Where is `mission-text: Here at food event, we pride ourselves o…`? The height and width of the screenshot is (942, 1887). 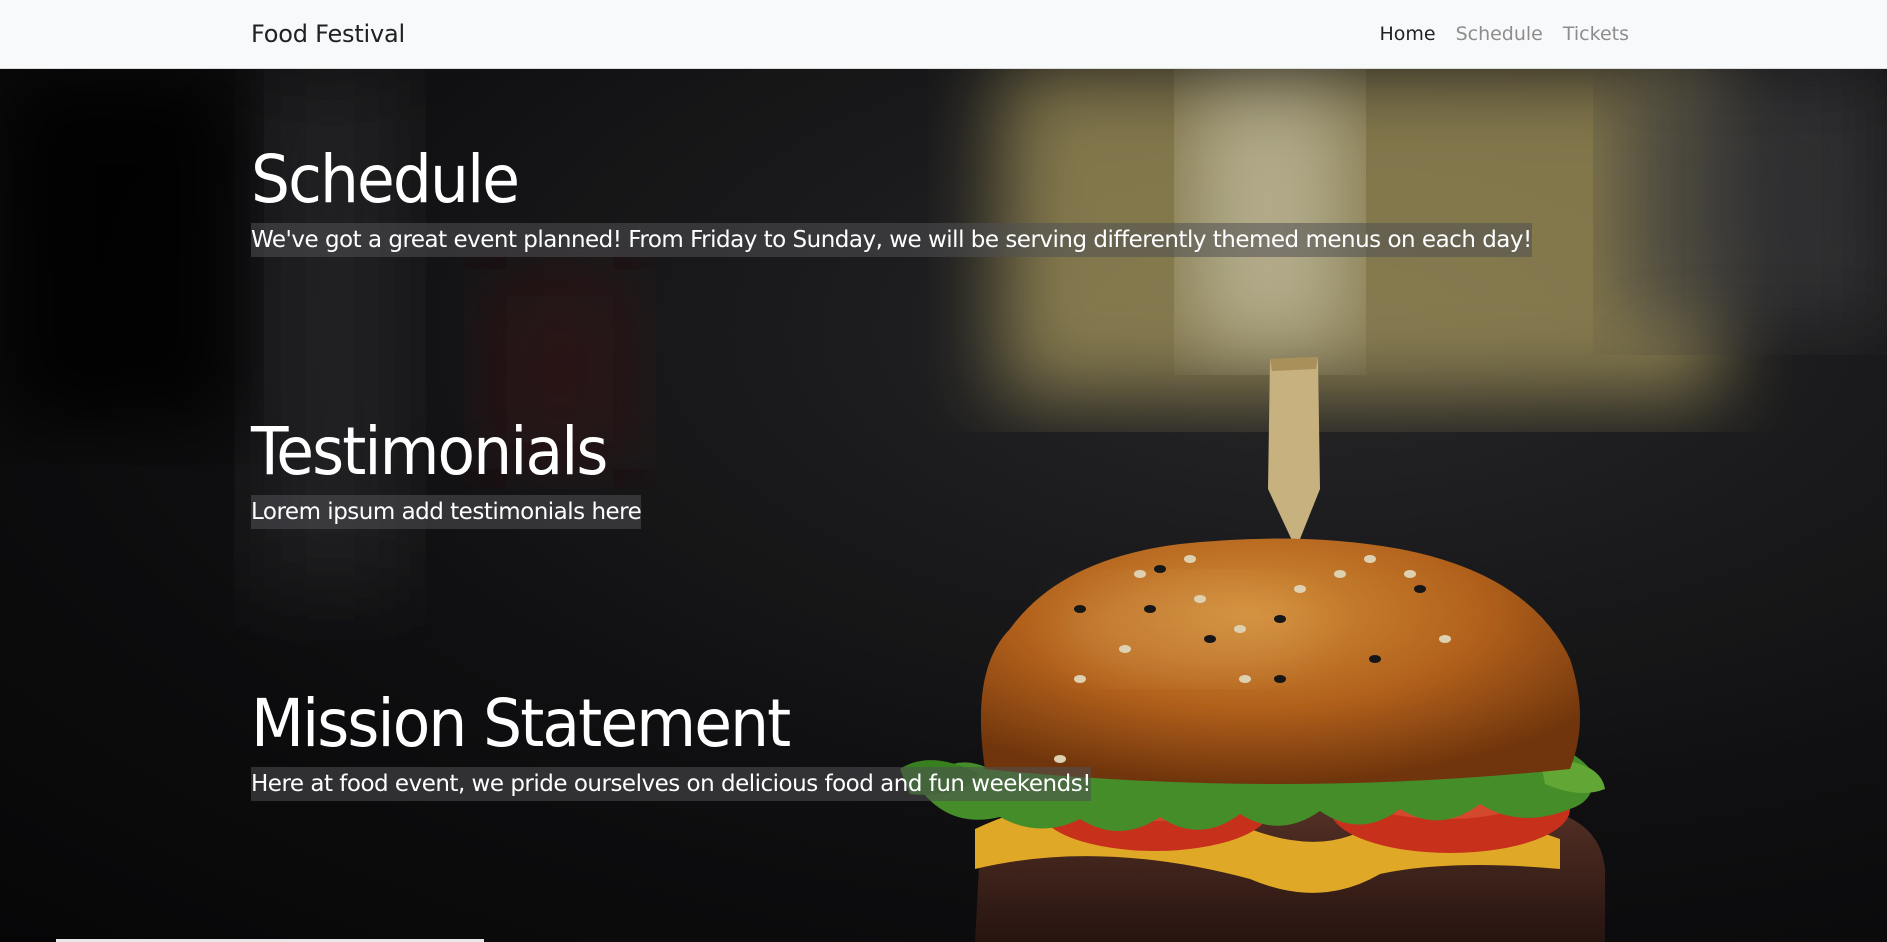
mission-text: Here at food event, we pride ourselves o… is located at coordinates (671, 783).